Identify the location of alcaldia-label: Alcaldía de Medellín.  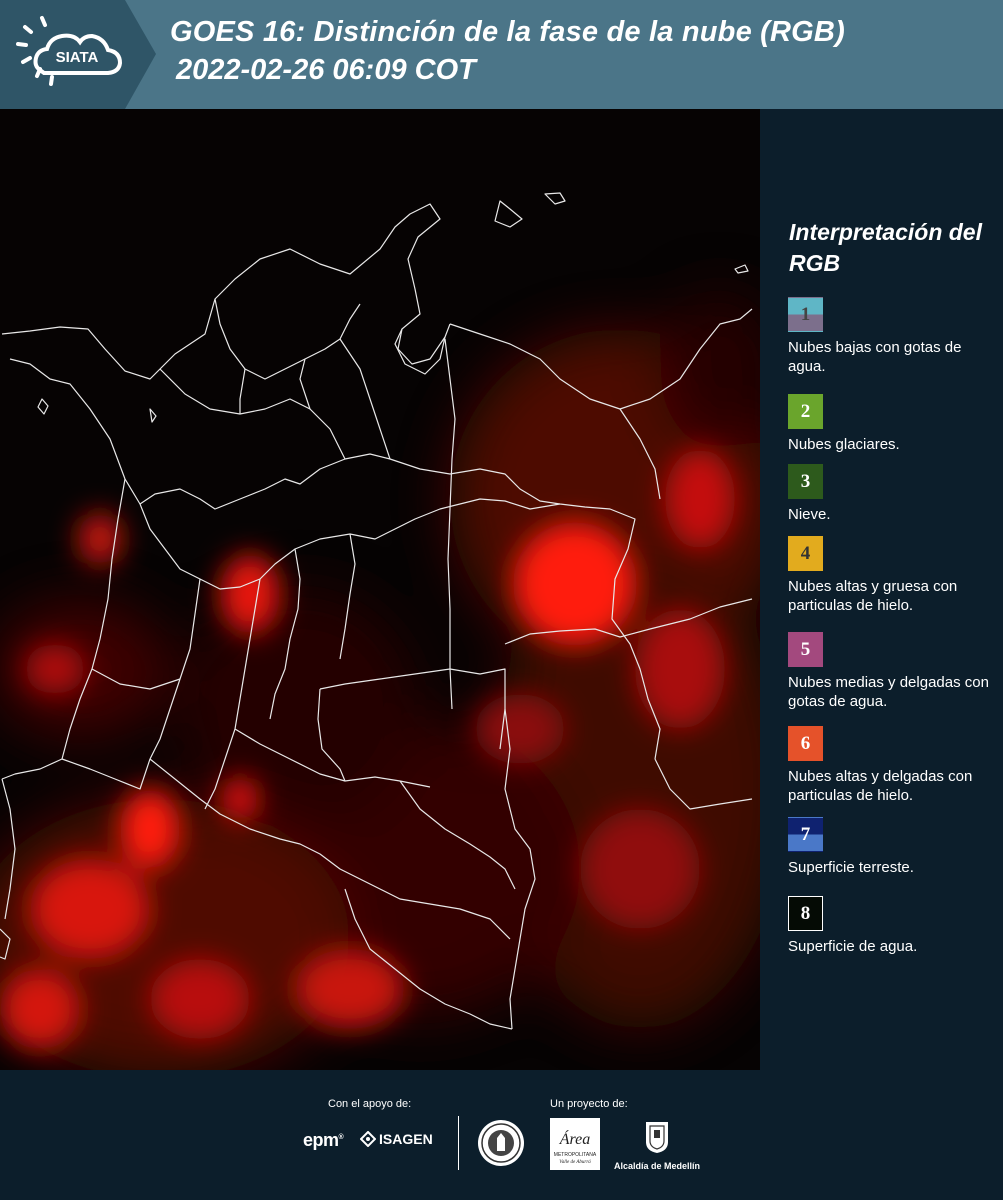
(657, 1166).